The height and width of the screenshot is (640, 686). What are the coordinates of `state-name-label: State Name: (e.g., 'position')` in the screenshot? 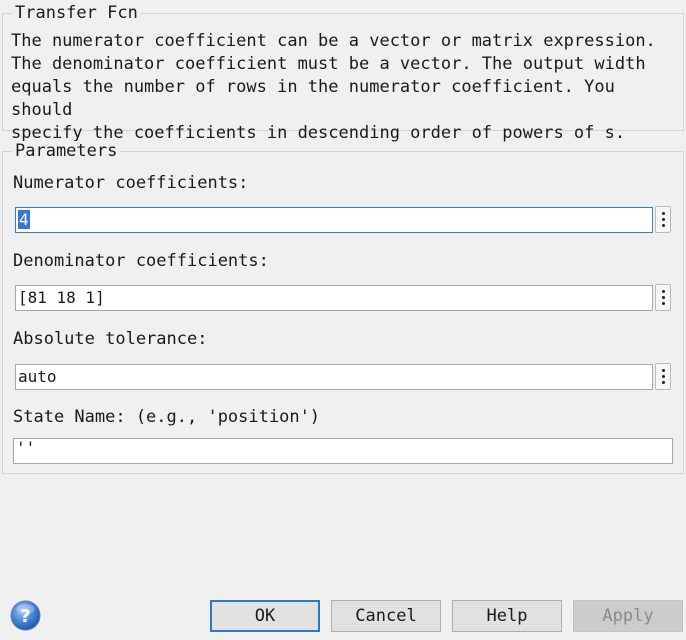 It's located at (167, 417).